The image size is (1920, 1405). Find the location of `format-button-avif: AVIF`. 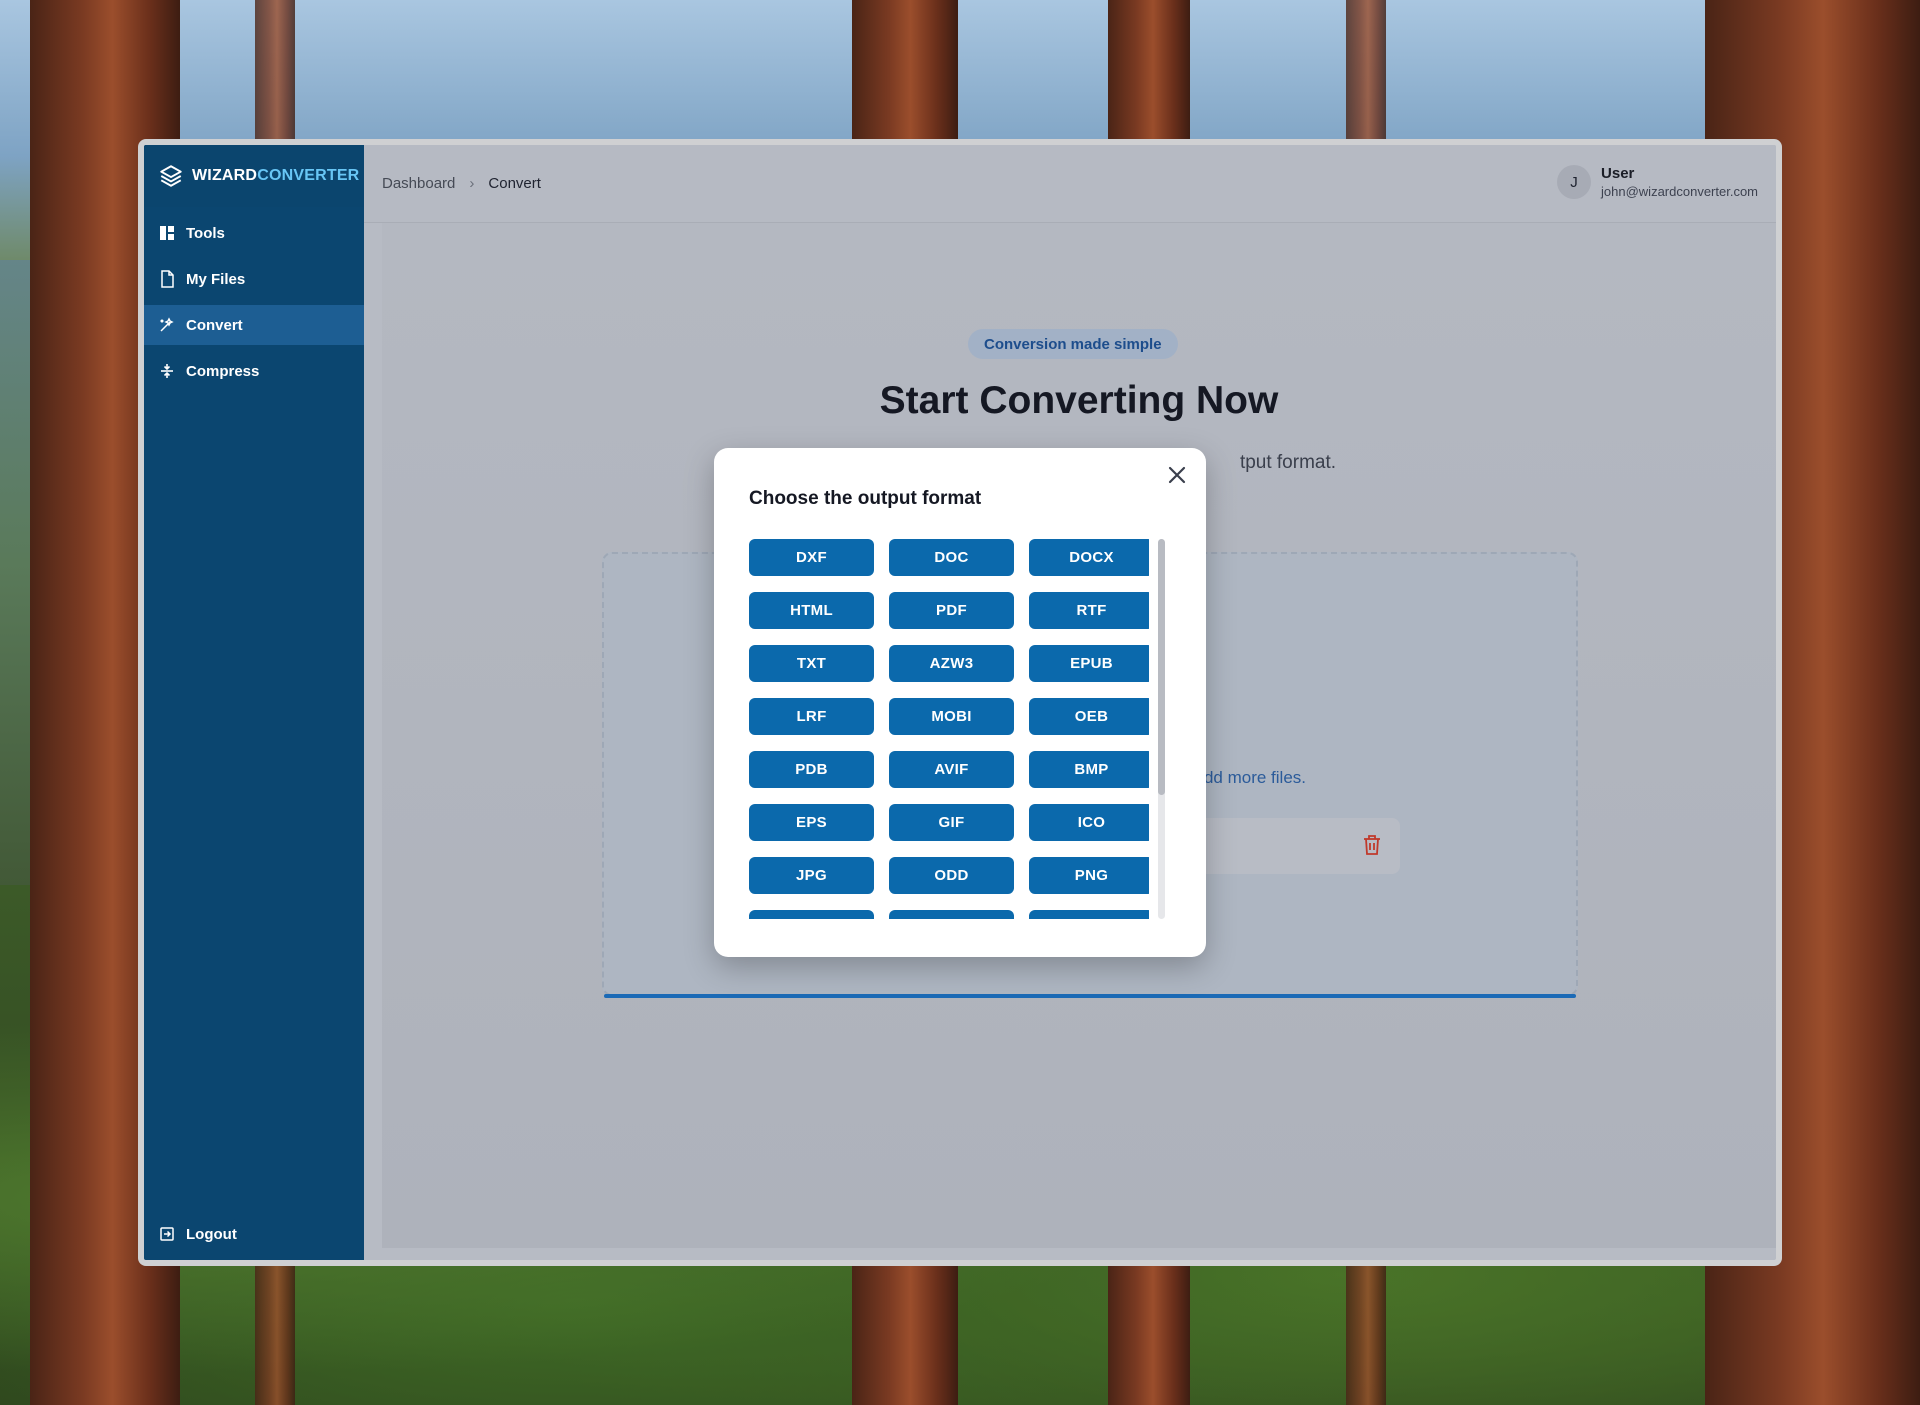

format-button-avif: AVIF is located at coordinates (951, 769).